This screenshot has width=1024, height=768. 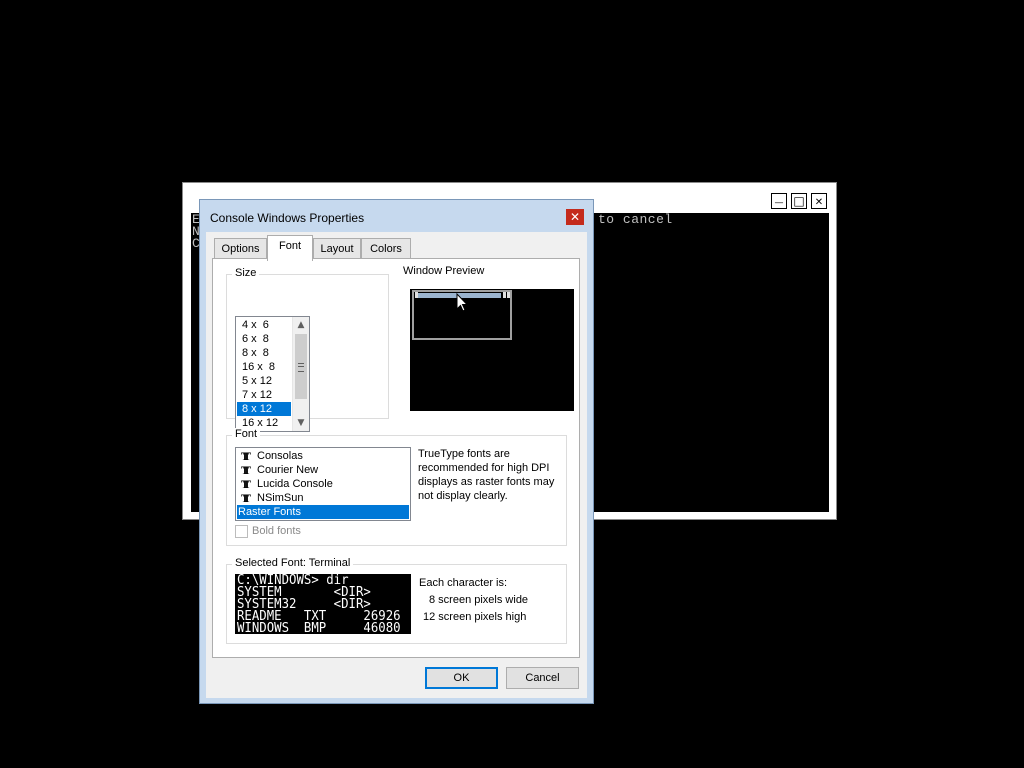 I want to click on char-info-title: Each character is:, so click(x=463, y=583).